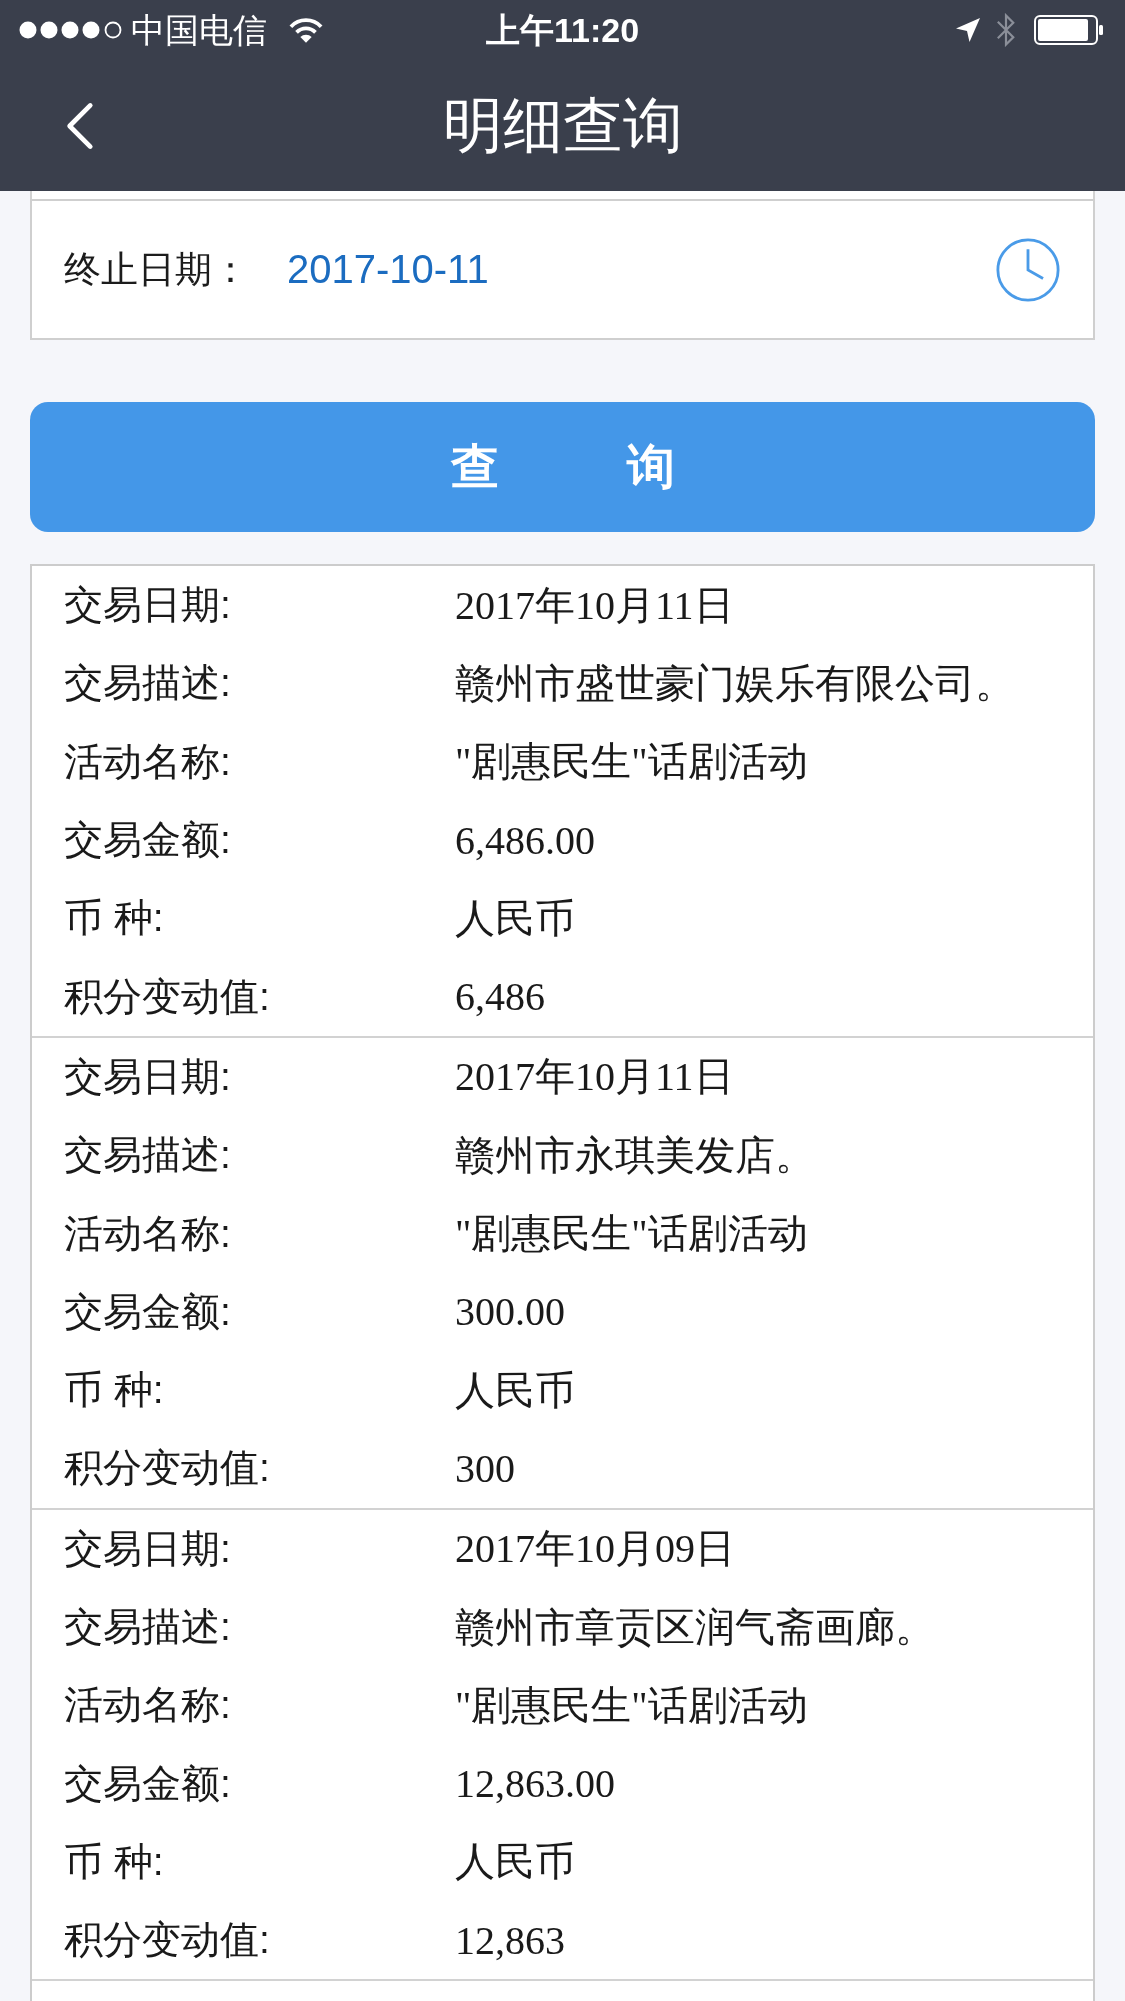  Describe the element at coordinates (500, 997) in the screenshot. I see `field-value: 6,486` at that location.